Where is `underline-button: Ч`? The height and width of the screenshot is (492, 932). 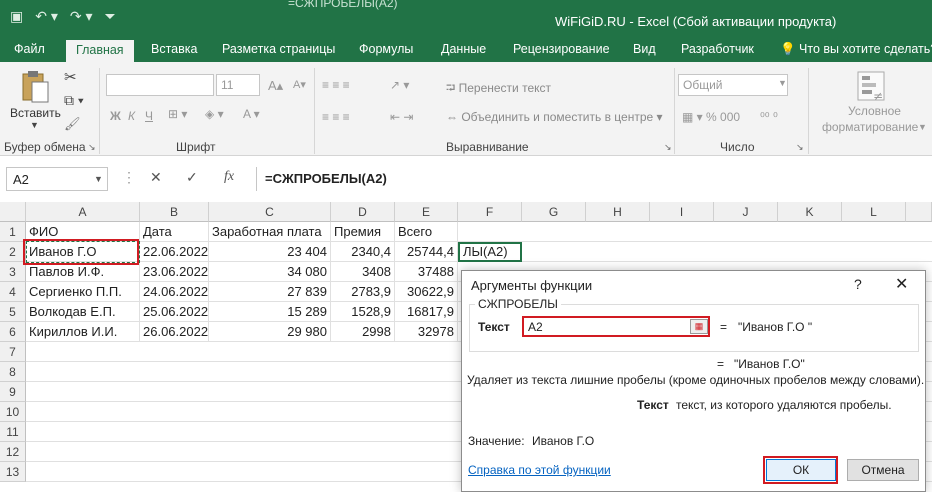 underline-button: Ч is located at coordinates (149, 116).